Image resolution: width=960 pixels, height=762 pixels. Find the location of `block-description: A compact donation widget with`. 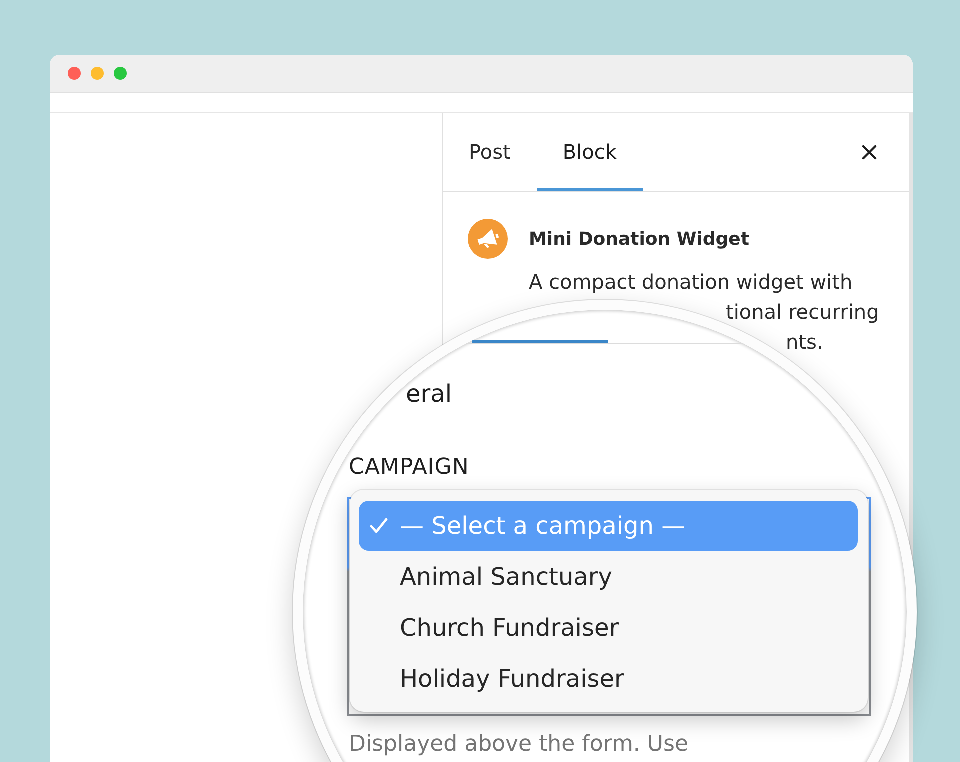

block-description: A compact donation widget with is located at coordinates (691, 282).